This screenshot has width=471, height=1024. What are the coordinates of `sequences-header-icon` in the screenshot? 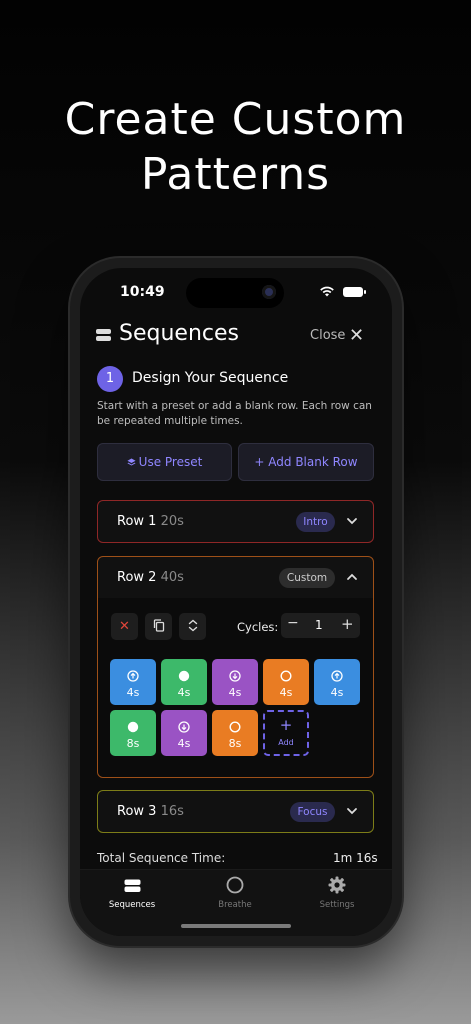 It's located at (103, 335).